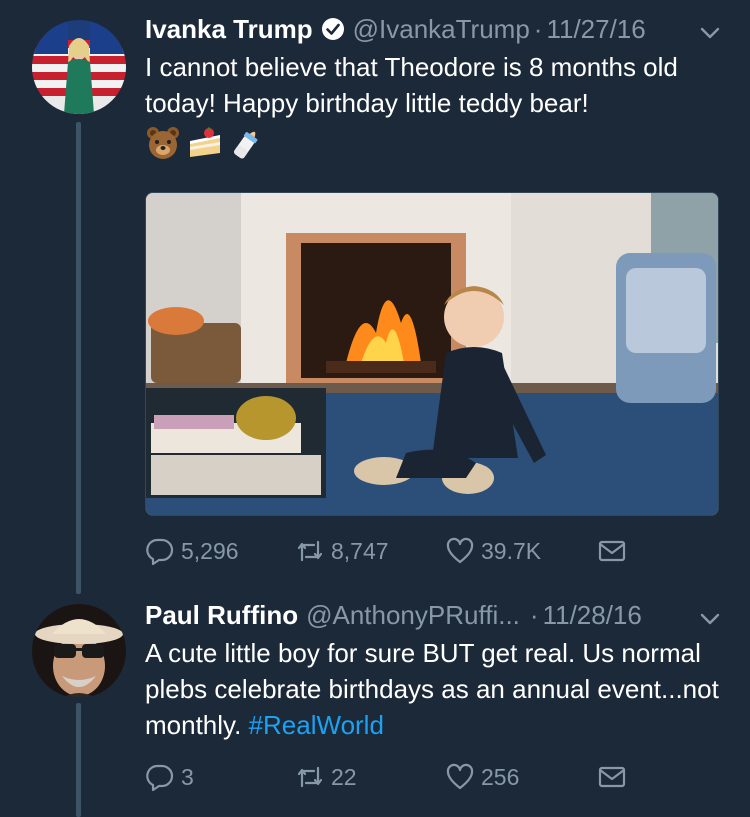  I want to click on like-count: 39.7K, so click(511, 550).